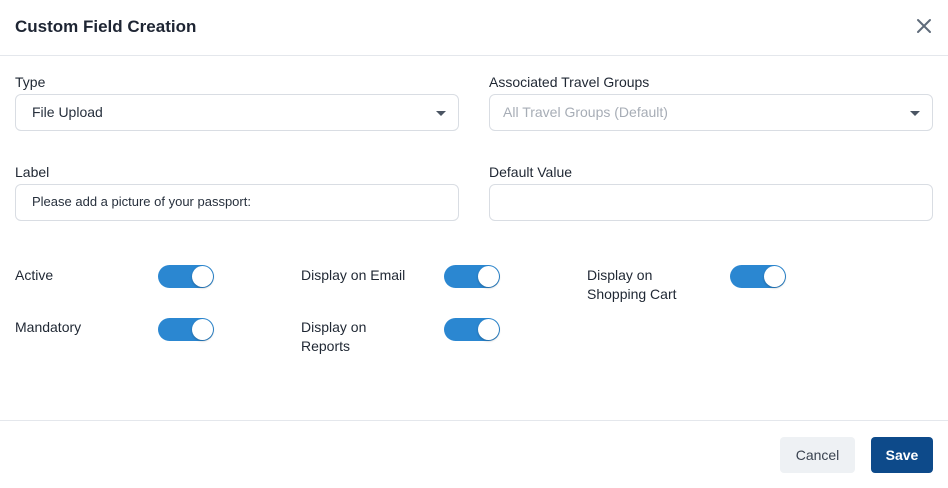 The height and width of the screenshot is (488, 948). What do you see at coordinates (67, 112) in the screenshot?
I see `type-select-value: File Upload` at bounding box center [67, 112].